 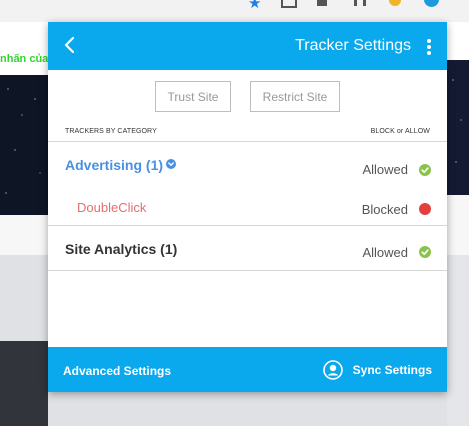 What do you see at coordinates (332, 370) in the screenshot?
I see `user-avatar-icon` at bounding box center [332, 370].